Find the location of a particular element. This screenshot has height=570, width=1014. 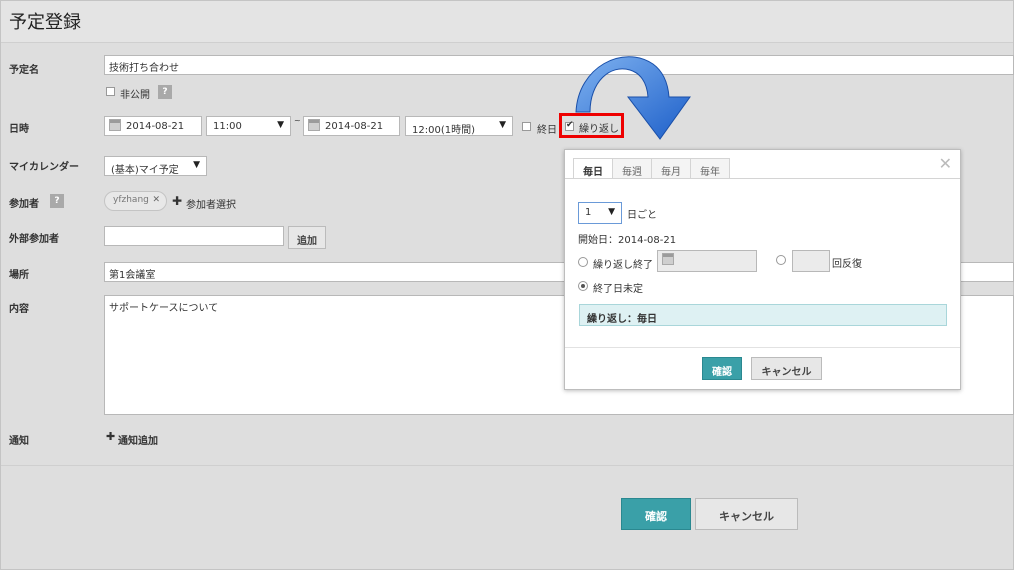

start-date-value: 2014-08-21 is located at coordinates (155, 126).